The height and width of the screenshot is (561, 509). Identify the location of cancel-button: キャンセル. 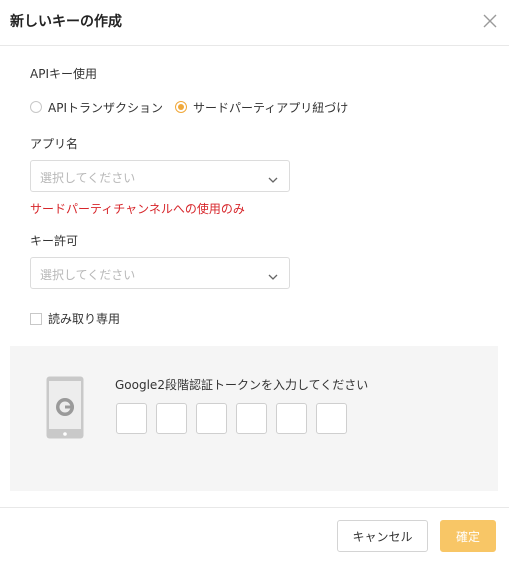
(382, 536).